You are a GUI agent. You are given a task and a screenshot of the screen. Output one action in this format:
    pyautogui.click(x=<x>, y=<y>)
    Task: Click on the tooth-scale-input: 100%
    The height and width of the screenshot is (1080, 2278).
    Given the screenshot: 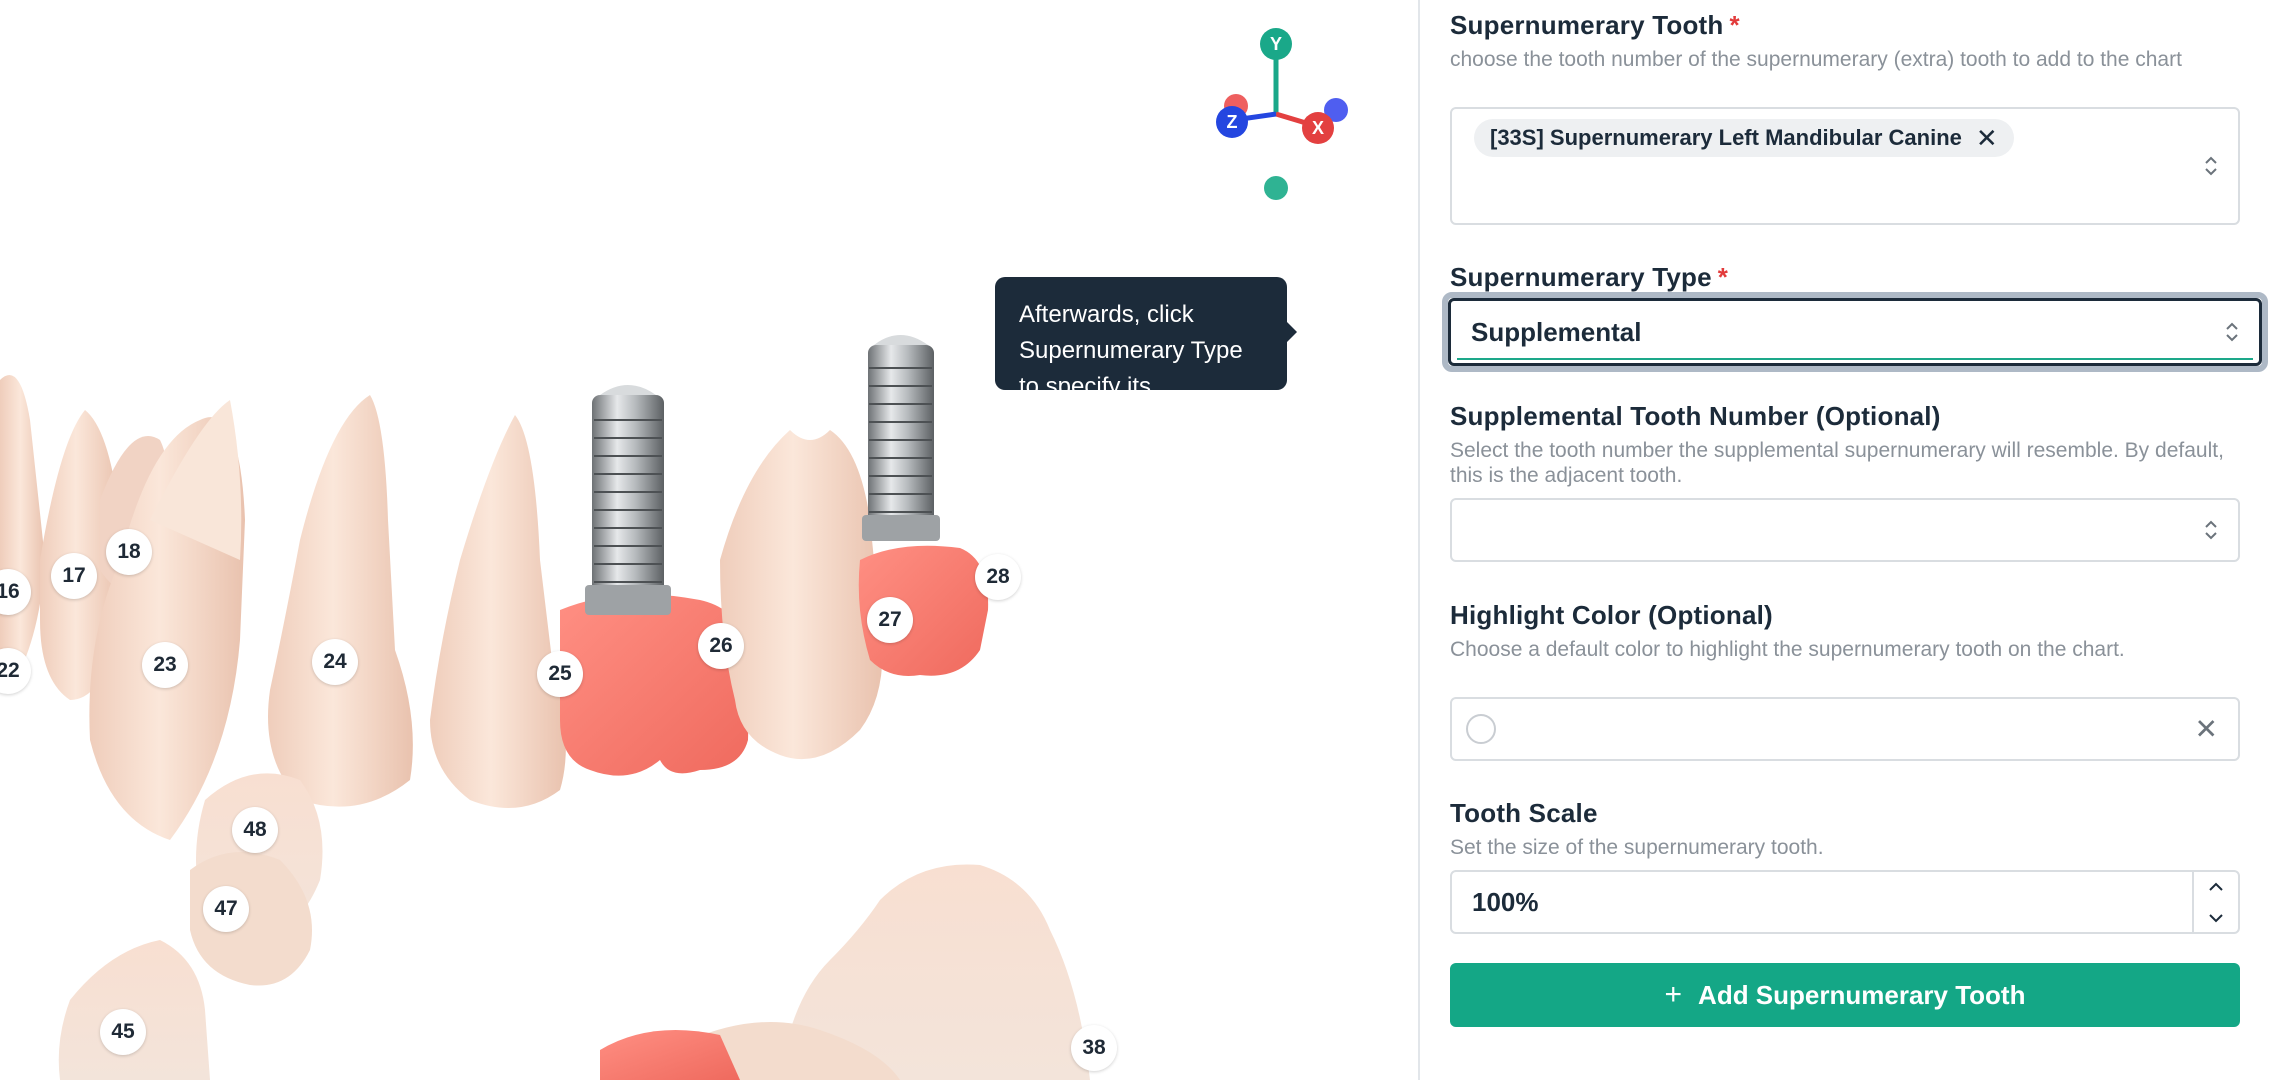 What is the action you would take?
    pyautogui.click(x=1845, y=902)
    